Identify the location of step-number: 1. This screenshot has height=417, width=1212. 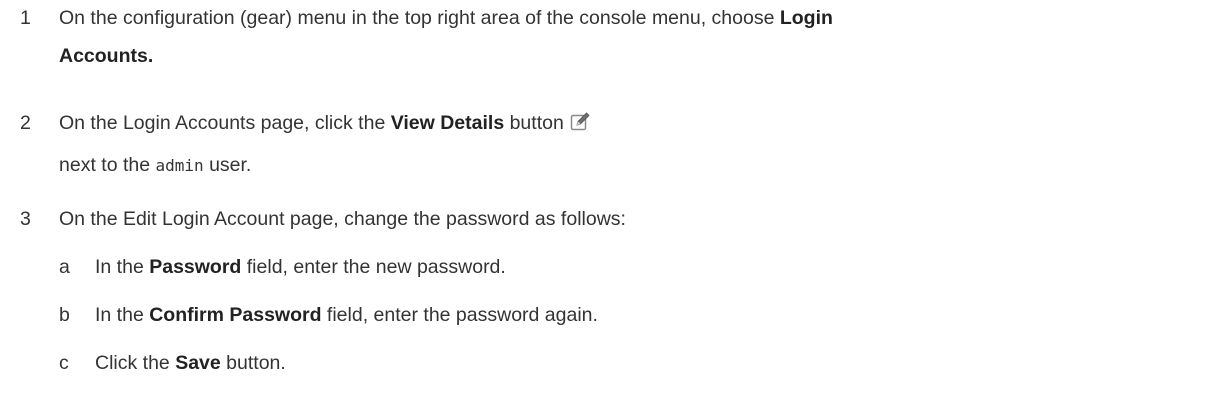
(25, 18).